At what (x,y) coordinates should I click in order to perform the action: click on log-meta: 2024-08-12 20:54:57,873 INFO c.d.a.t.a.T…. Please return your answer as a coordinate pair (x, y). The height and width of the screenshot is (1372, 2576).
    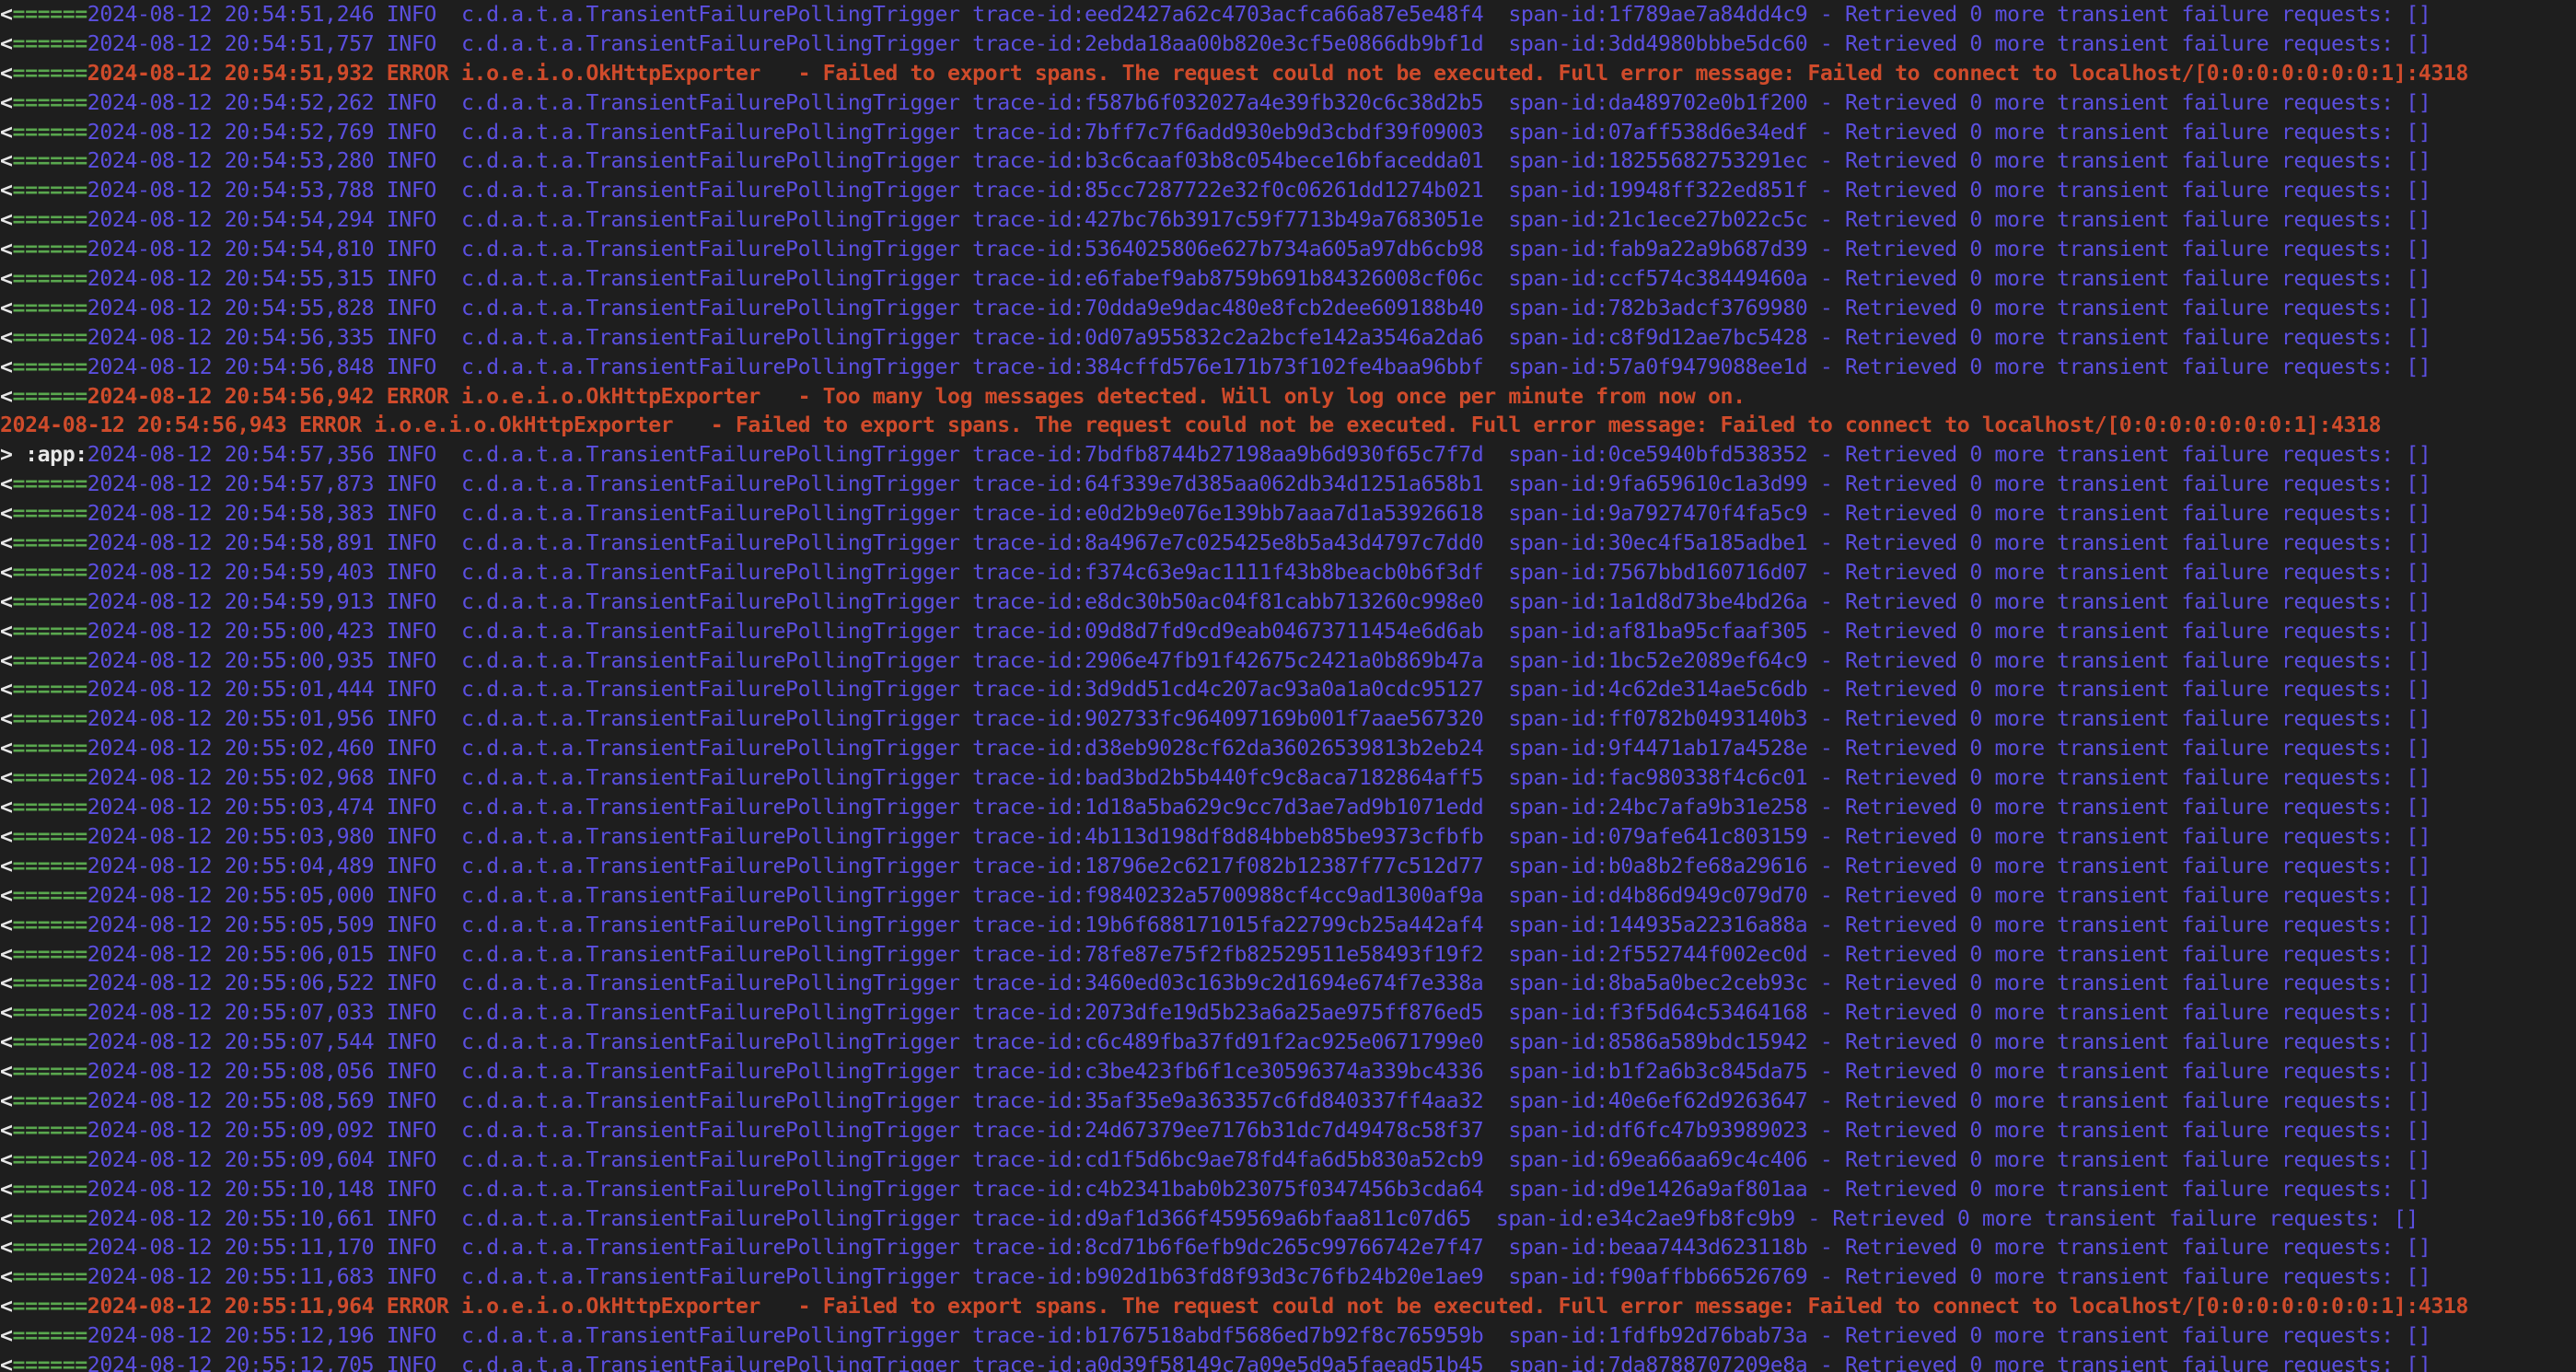
    Looking at the image, I should click on (523, 484).